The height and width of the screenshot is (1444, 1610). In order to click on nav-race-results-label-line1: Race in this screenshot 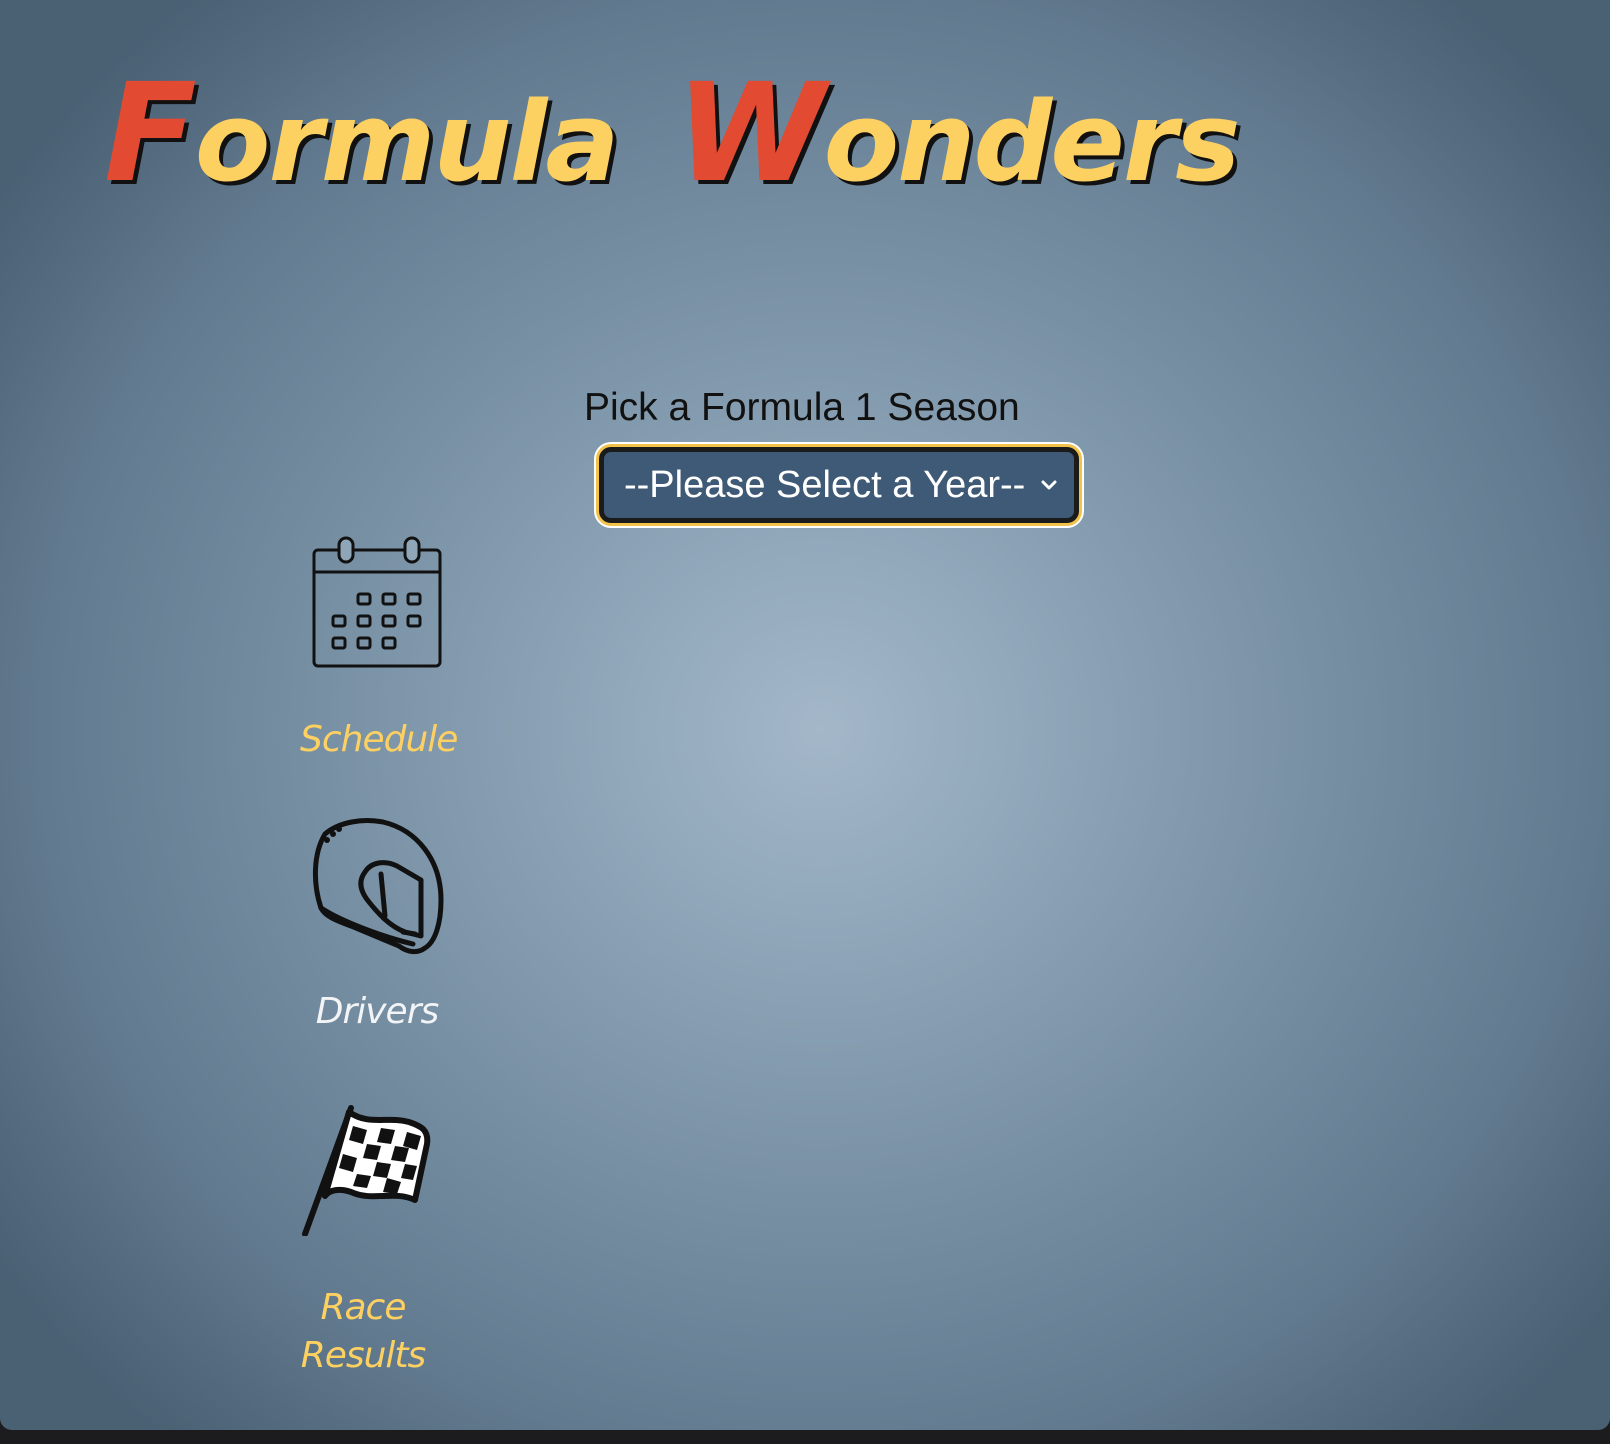, I will do `click(363, 1307)`.